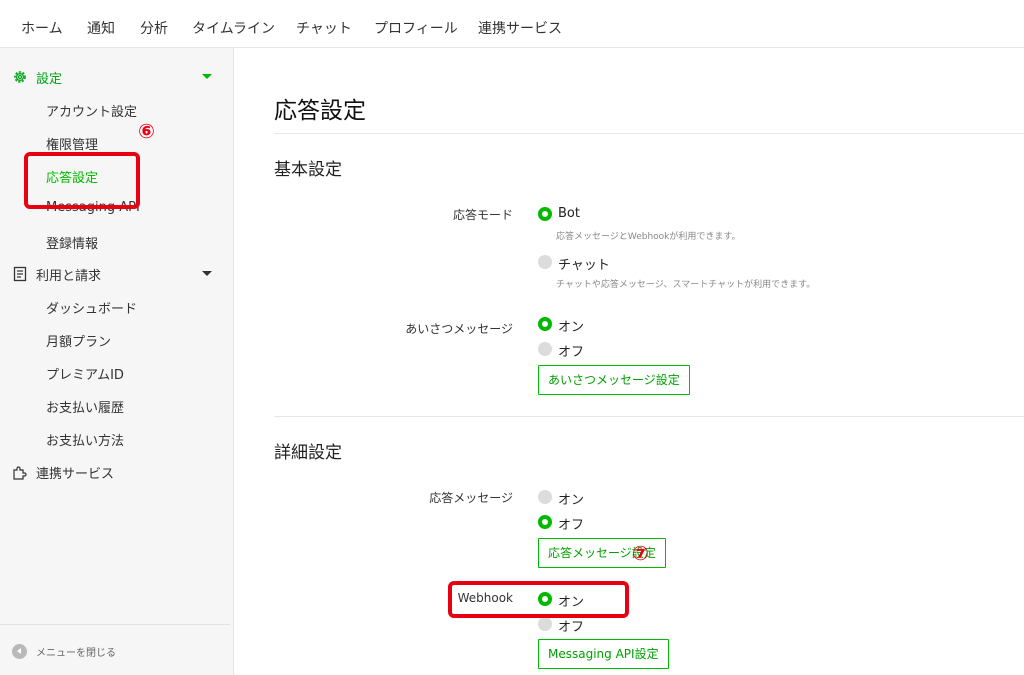  Describe the element at coordinates (117, 143) in the screenshot. I see `sidebar-item-permissions: 権限管理` at that location.